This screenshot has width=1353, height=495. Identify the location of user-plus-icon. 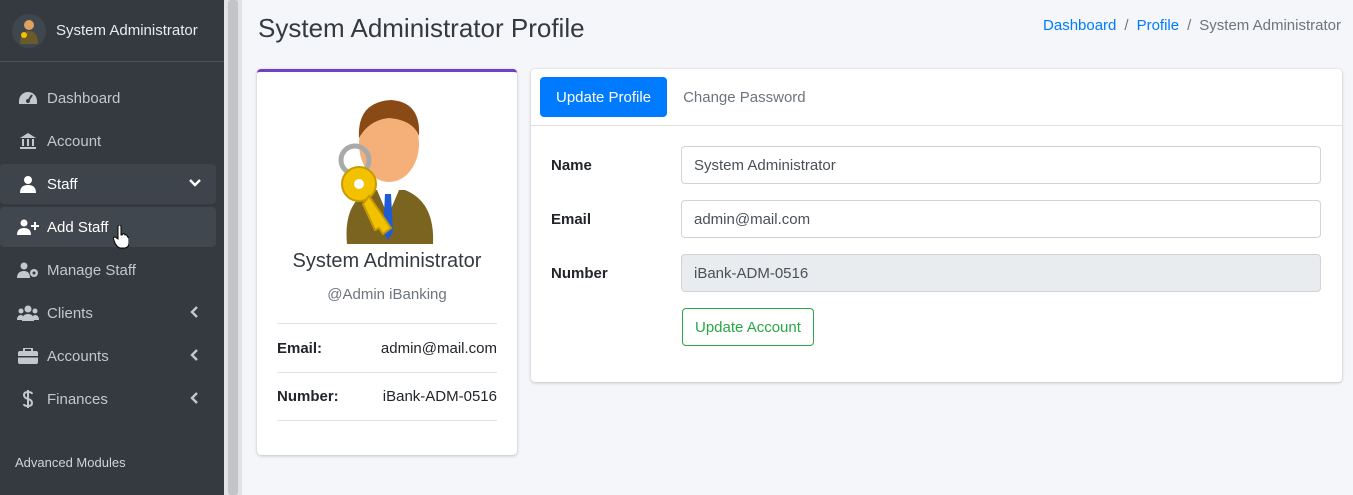
(28, 227).